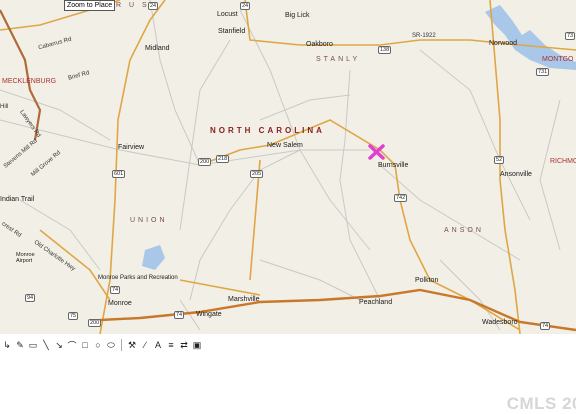  What do you see at coordinates (157, 48) in the screenshot?
I see `town-midland: Midland` at bounding box center [157, 48].